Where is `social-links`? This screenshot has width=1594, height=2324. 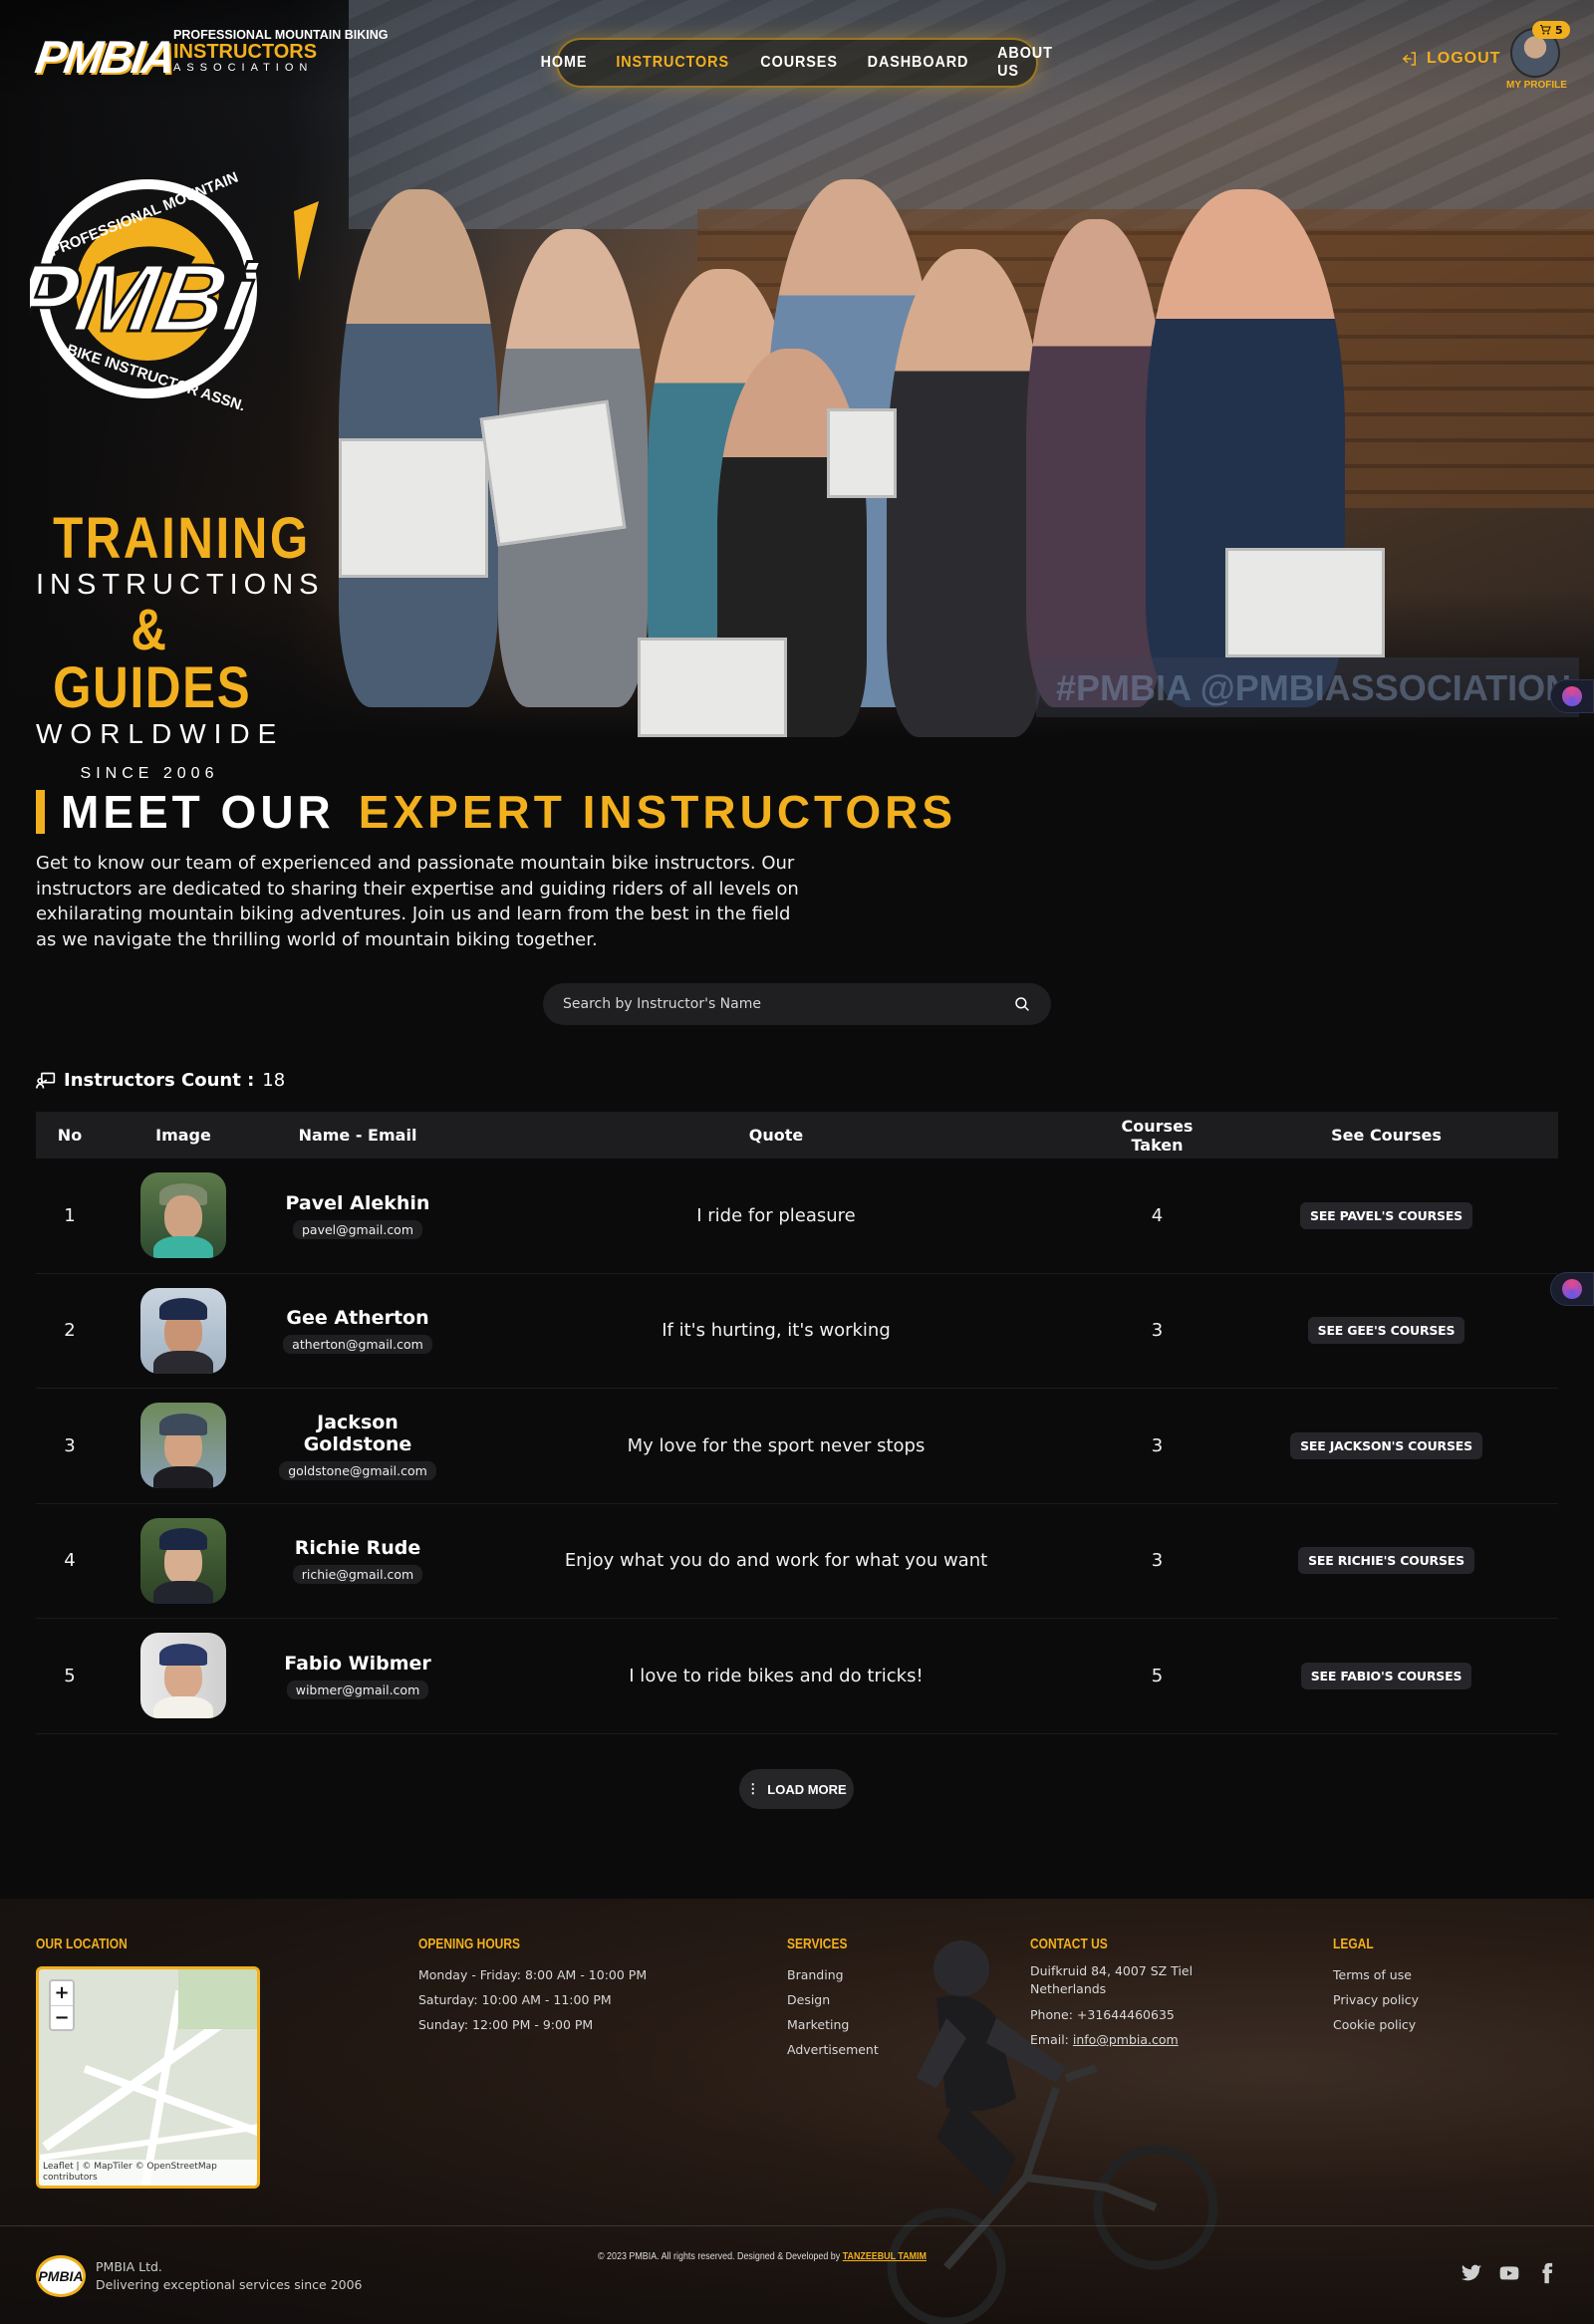 social-links is located at coordinates (1509, 2273).